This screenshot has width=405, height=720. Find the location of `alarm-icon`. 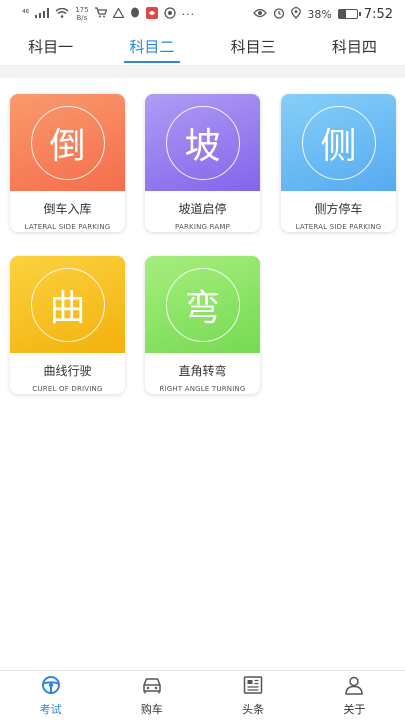

alarm-icon is located at coordinates (279, 14).